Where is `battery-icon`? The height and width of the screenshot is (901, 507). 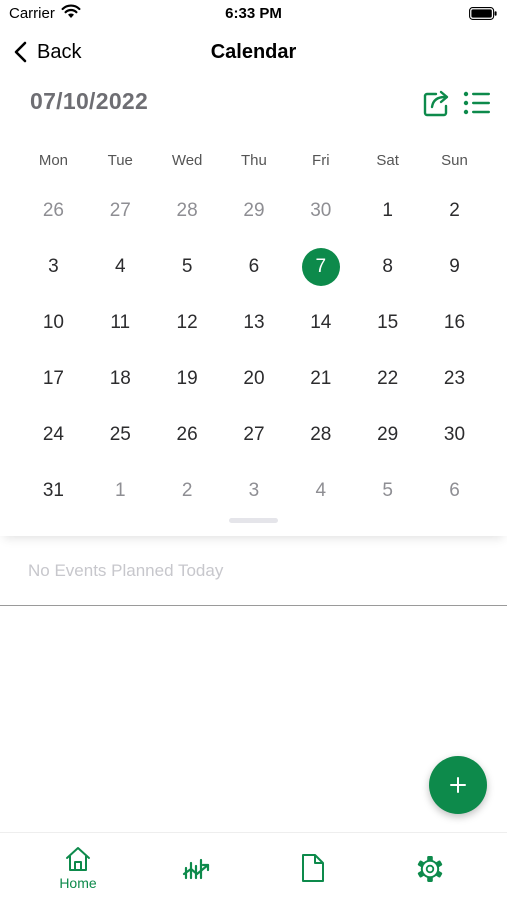
battery-icon is located at coordinates (483, 13).